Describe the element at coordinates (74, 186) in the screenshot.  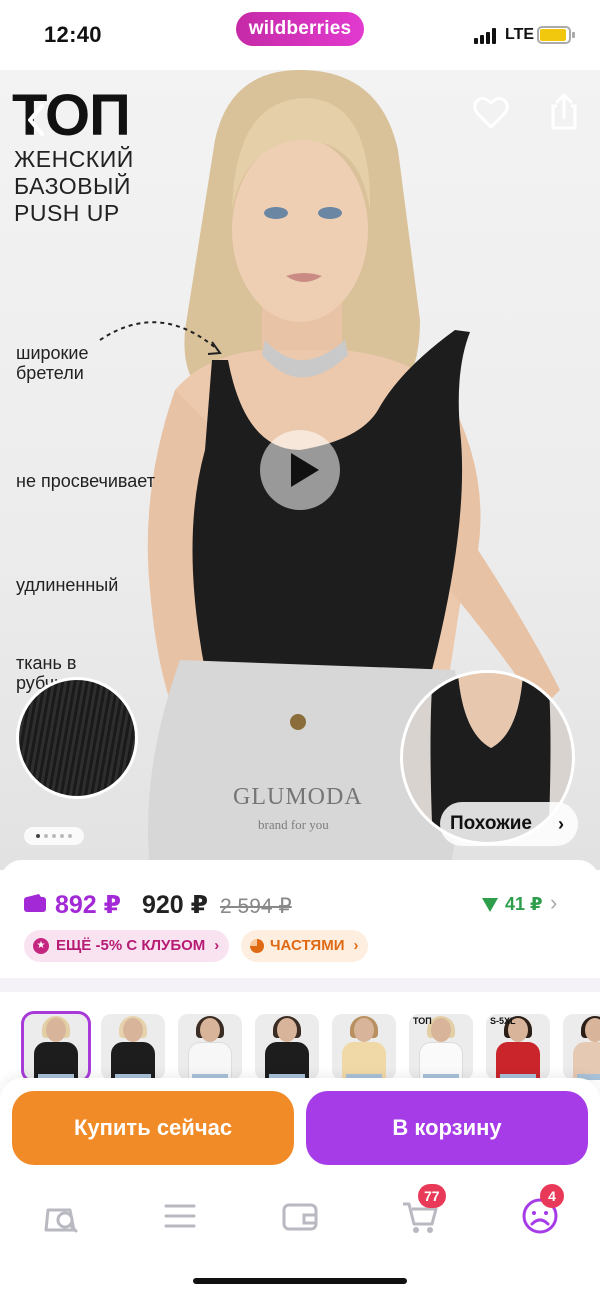
I see `hero-subtitle: ЖЕНСКИЙ БАЗОВЫЙ PUSH UP` at that location.